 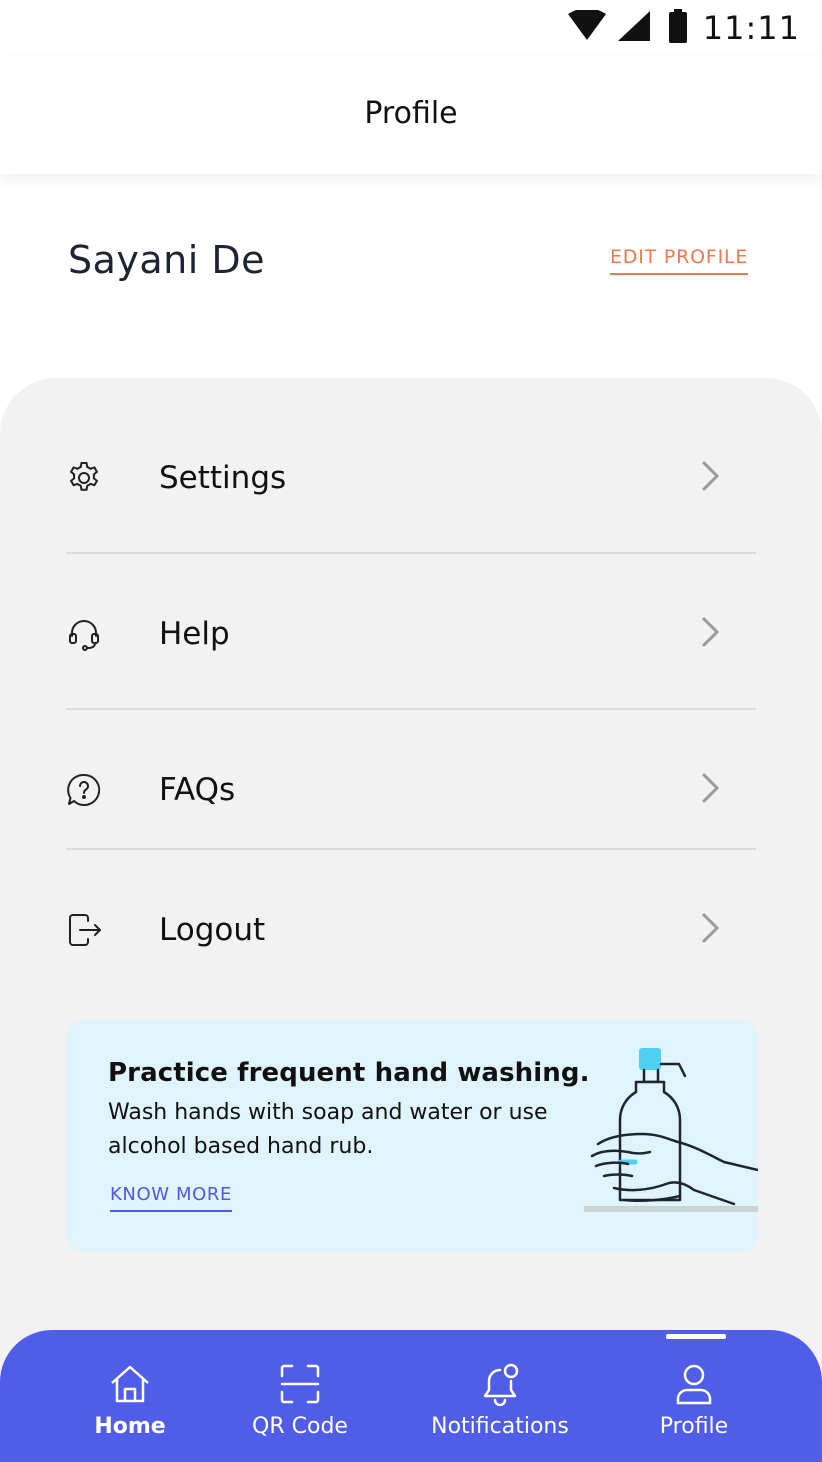 What do you see at coordinates (130, 1426) in the screenshot?
I see `nav-label-home: Home` at bounding box center [130, 1426].